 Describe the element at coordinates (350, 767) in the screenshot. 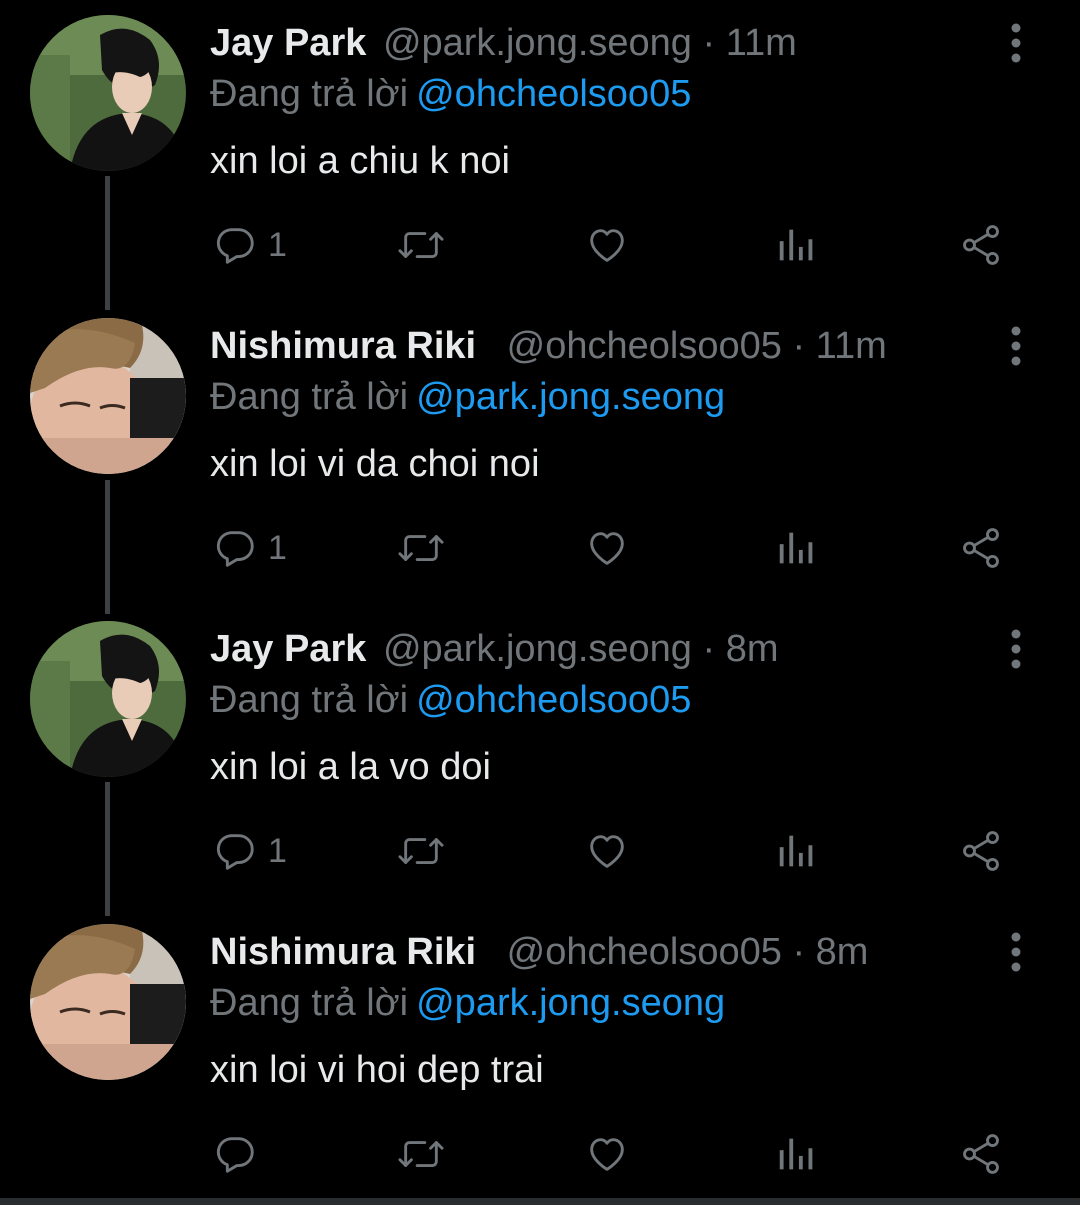

I see `tweet-text: xin loi a la vo doi` at that location.